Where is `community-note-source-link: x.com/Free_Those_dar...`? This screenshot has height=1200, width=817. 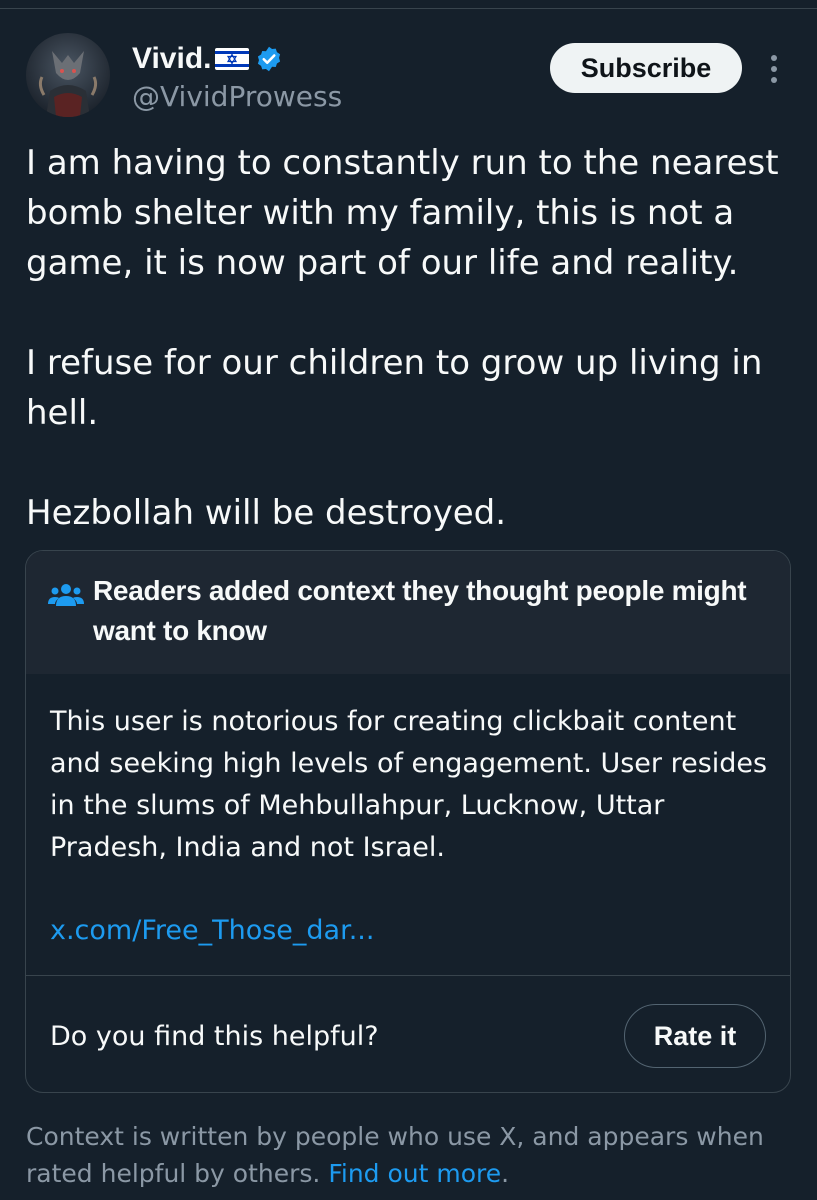
community-note-source-link: x.com/Free_Those_dar... is located at coordinates (212, 931).